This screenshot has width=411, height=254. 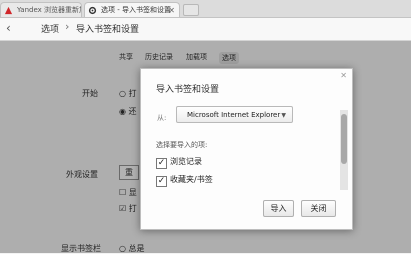 What do you see at coordinates (50, 28) in the screenshot?
I see `breadcrumb-root: 选项` at bounding box center [50, 28].